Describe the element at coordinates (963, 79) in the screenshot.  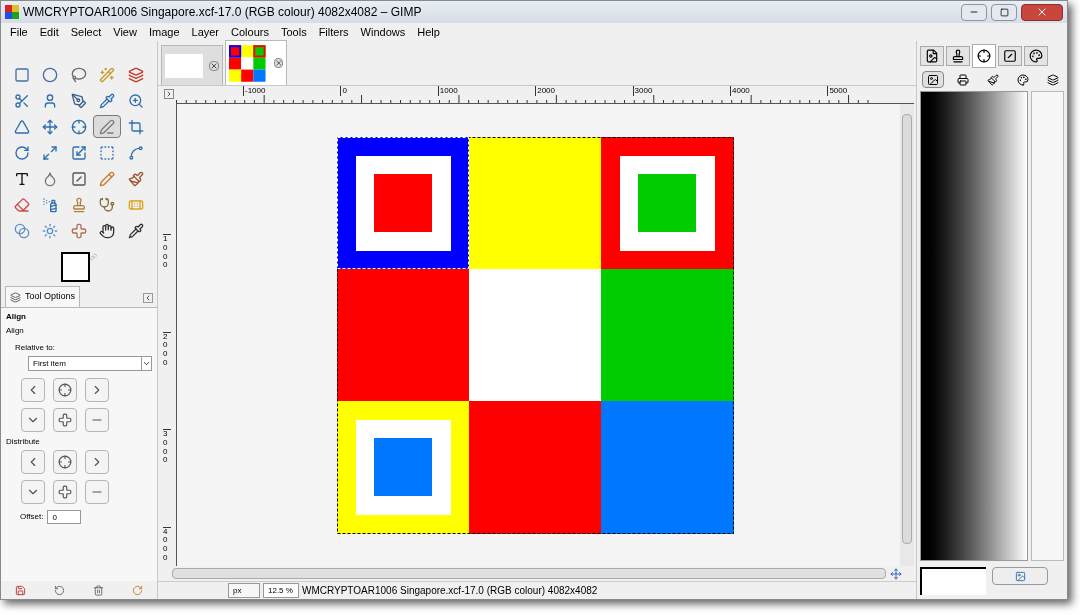
I see `printer-icon` at that location.